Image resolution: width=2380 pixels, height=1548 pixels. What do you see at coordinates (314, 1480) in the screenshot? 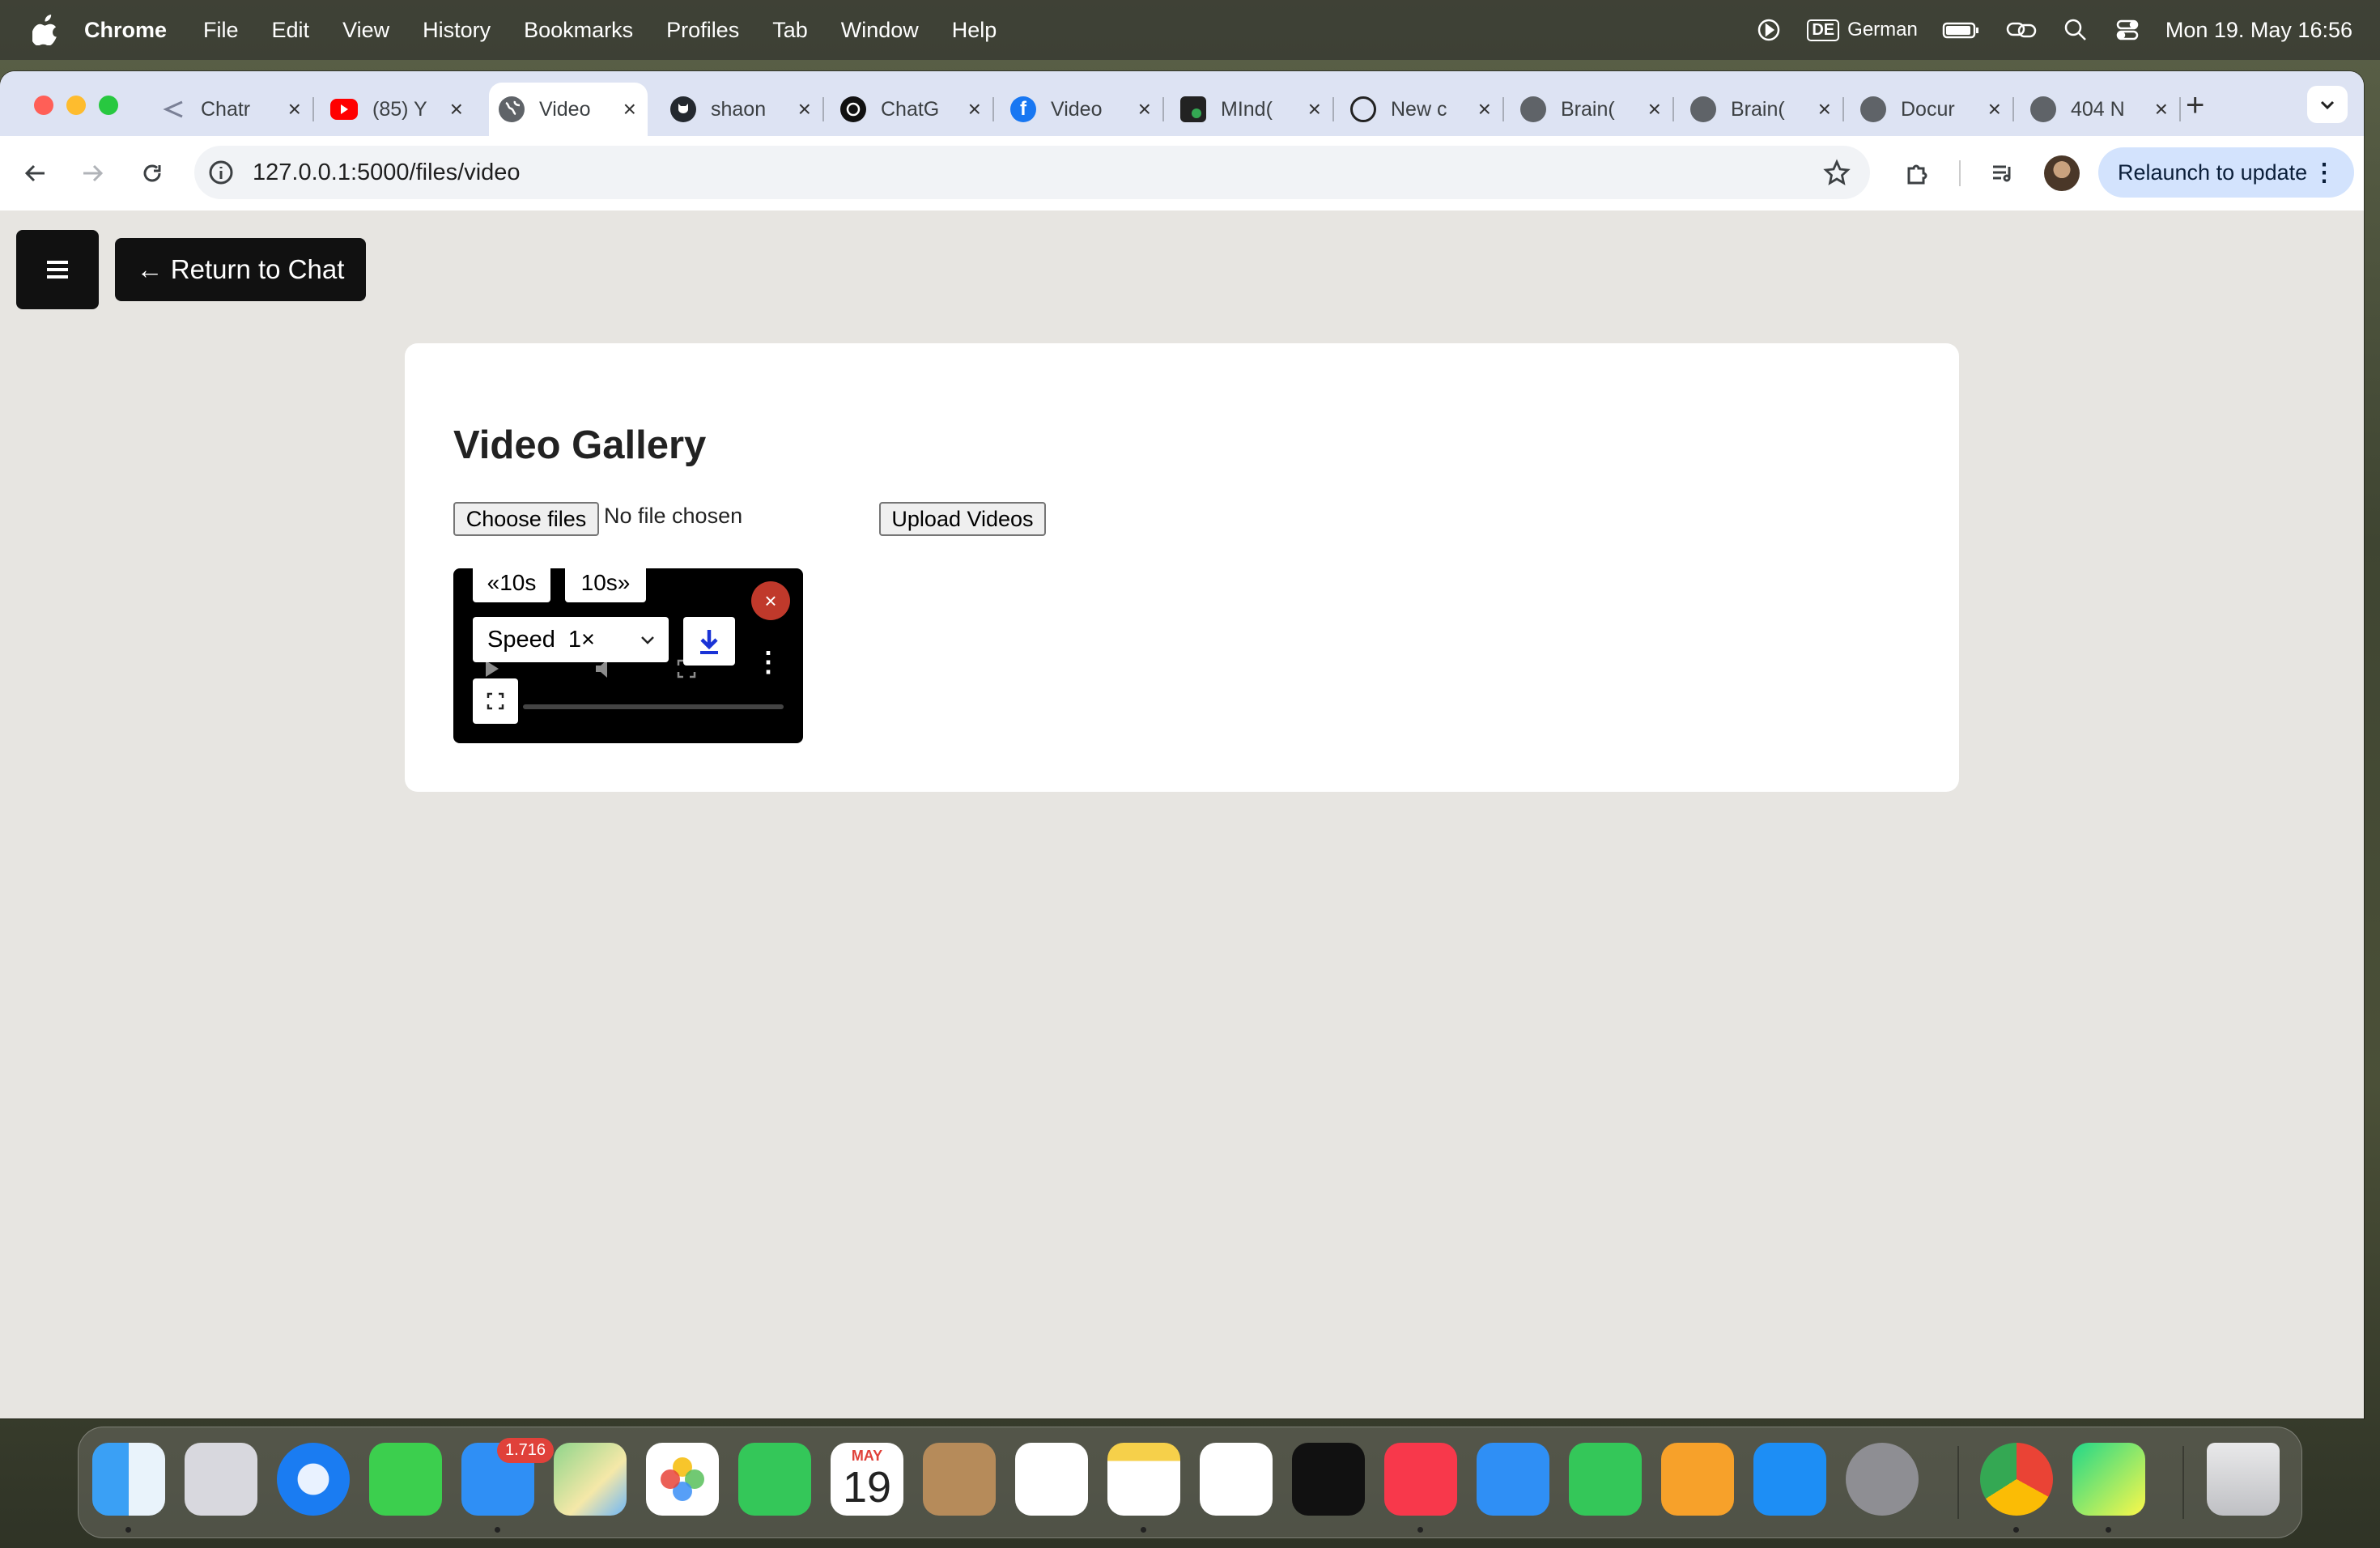
I see `safari-icon` at bounding box center [314, 1480].